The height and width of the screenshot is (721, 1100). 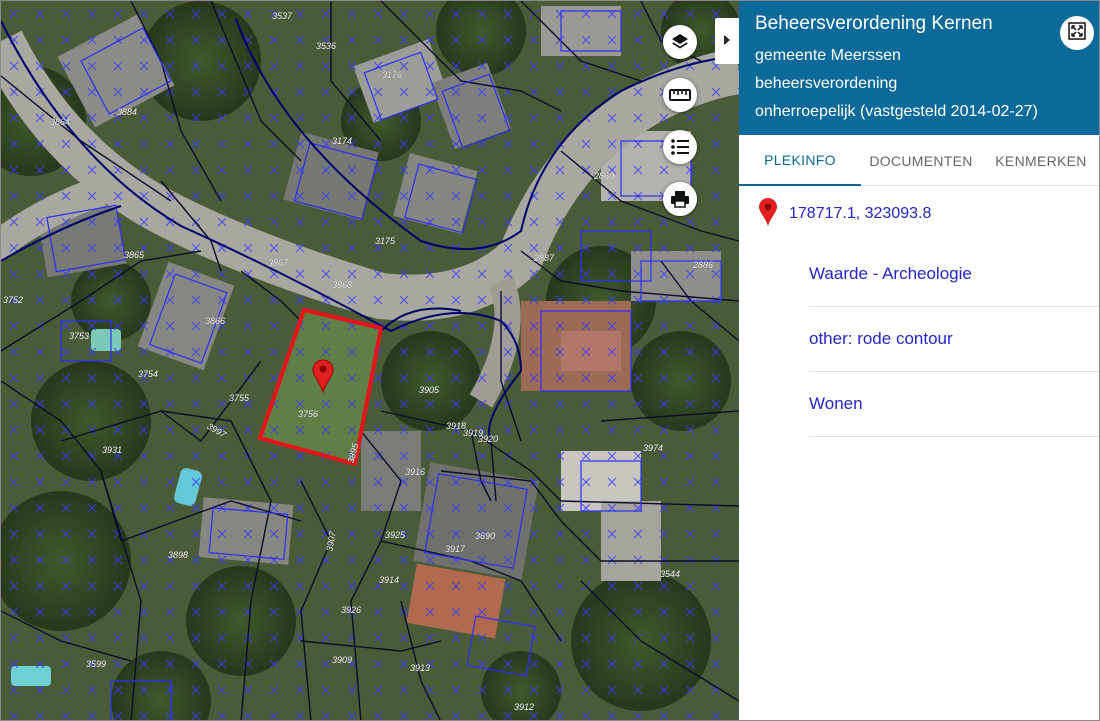 What do you see at coordinates (415, 472) in the screenshot?
I see `parcel-number-label: 3916` at bounding box center [415, 472].